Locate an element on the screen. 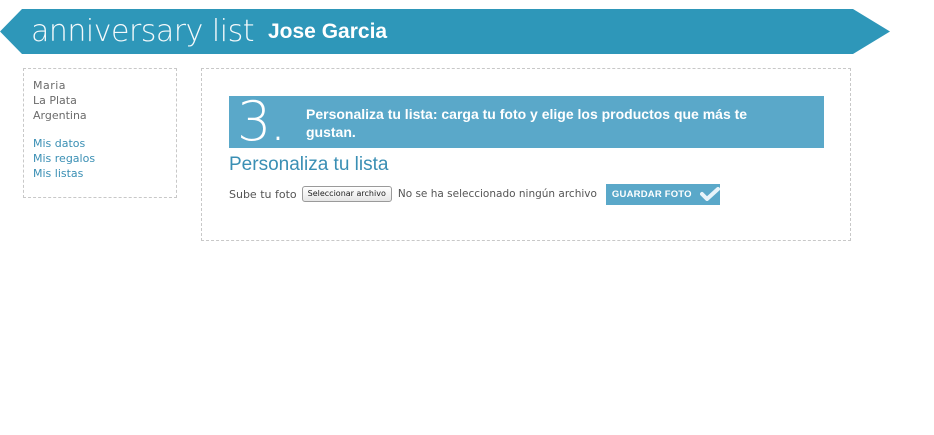 This screenshot has width=934, height=435. sidebar-links: Mis datos Mis regalos Mis listas is located at coordinates (100, 158).